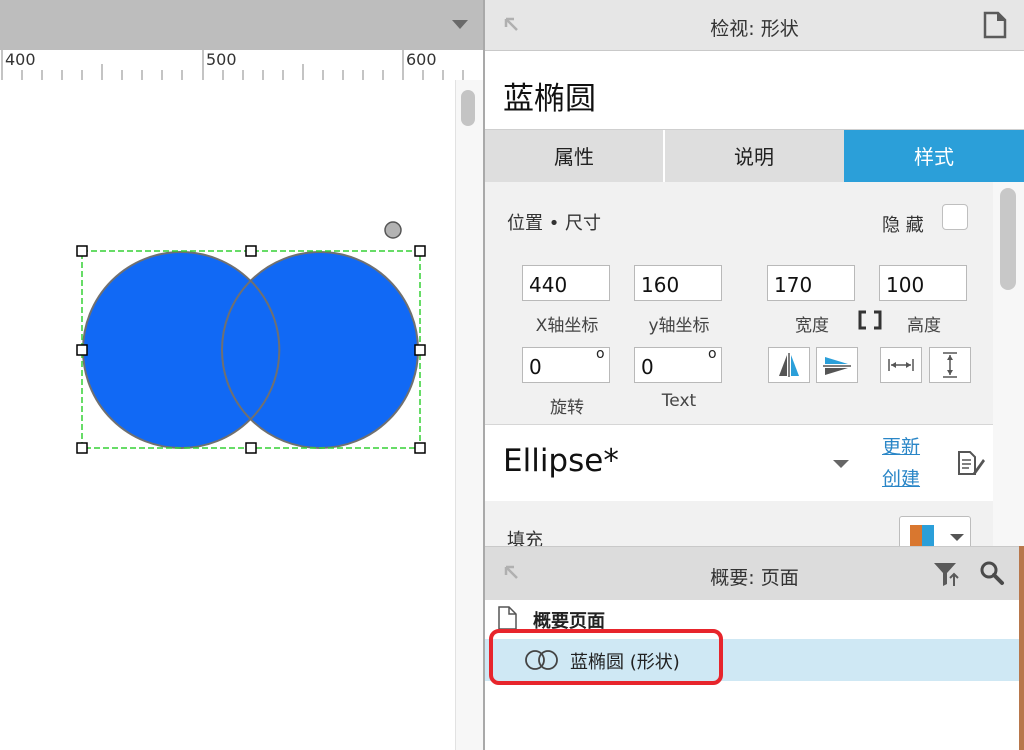 The image size is (1024, 750). What do you see at coordinates (250, 350) in the screenshot?
I see `blue-ellipse-shape` at bounding box center [250, 350].